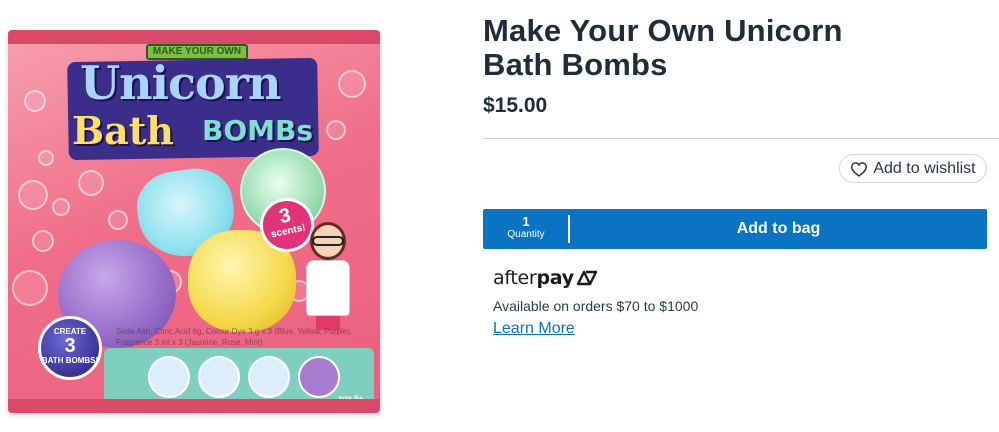 Image resolution: width=999 pixels, height=432 pixels. I want to click on create-badge: CREATE 3 BATH BOMBS!, so click(70, 348).